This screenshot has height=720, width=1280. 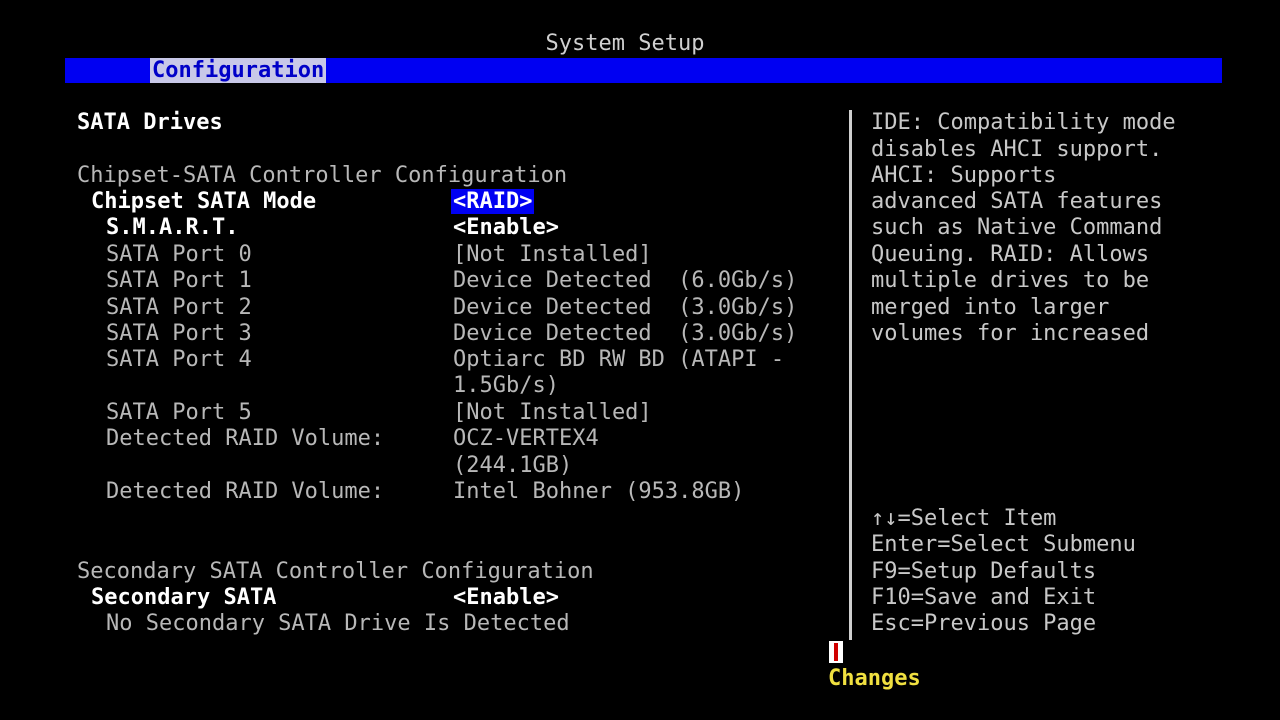 I want to click on chipset-header: Chipset-SATA Controller Configuration, so click(x=322, y=175).